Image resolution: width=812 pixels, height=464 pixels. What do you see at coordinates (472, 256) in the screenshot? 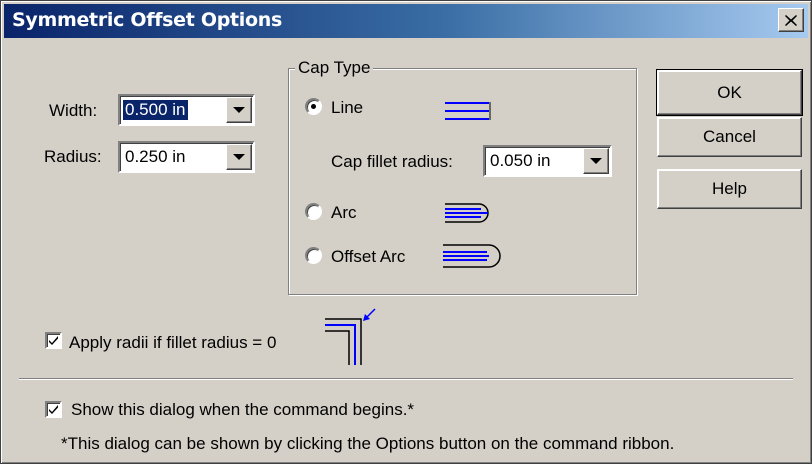
I see `cap-offset-arc-icon` at bounding box center [472, 256].